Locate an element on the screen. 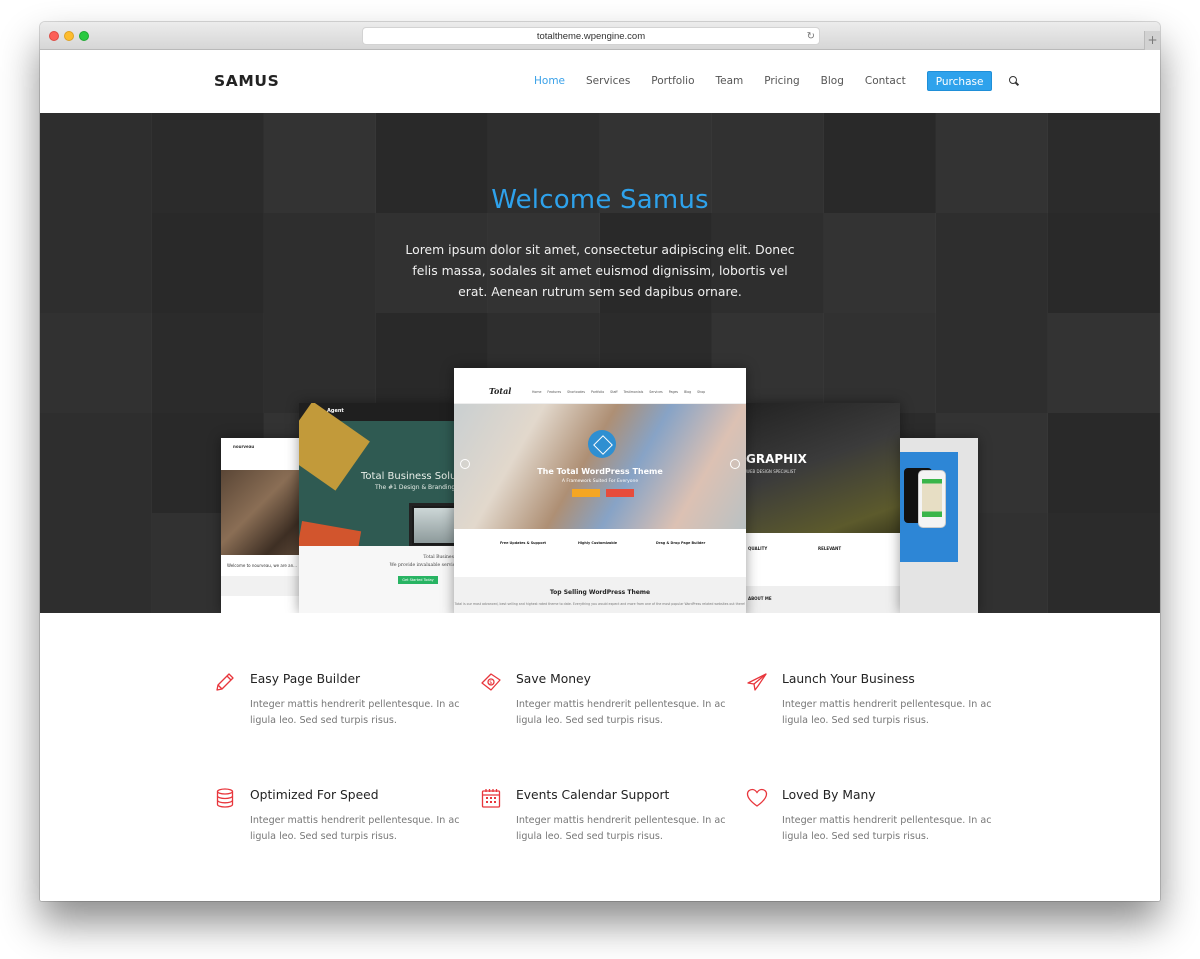 The width and height of the screenshot is (1200, 959). address-bar: totaltheme.wpengine.com ↻ is located at coordinates (591, 36).